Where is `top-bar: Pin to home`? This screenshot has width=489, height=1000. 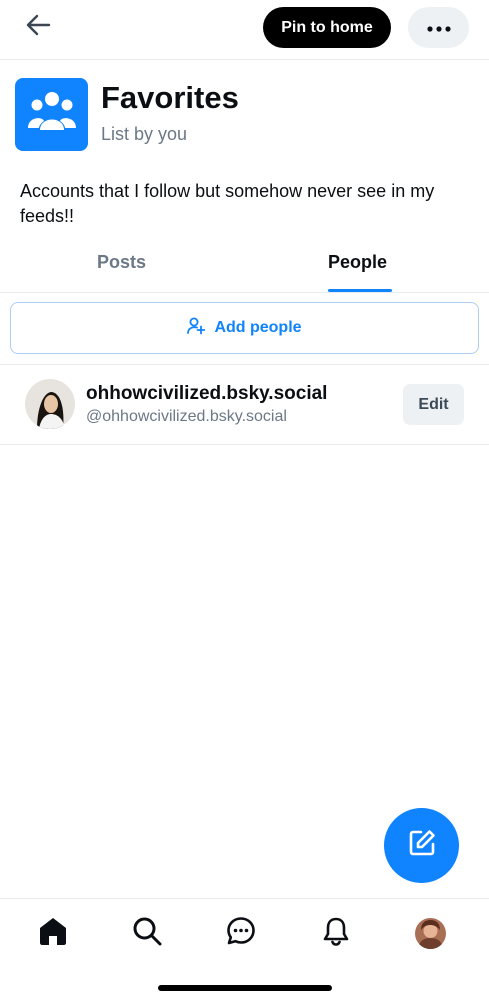 top-bar: Pin to home is located at coordinates (244, 30).